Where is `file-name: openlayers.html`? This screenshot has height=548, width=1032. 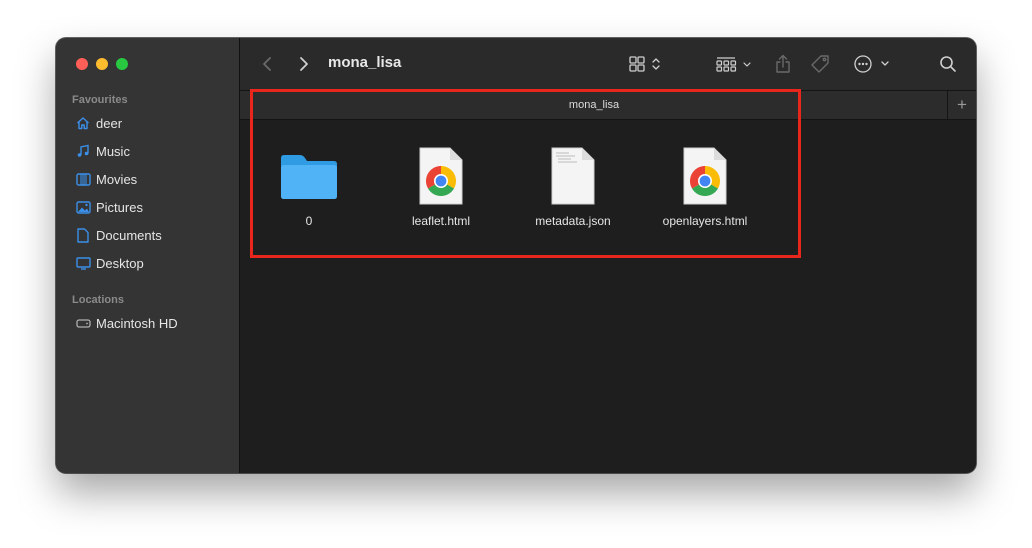 file-name: openlayers.html is located at coordinates (705, 221).